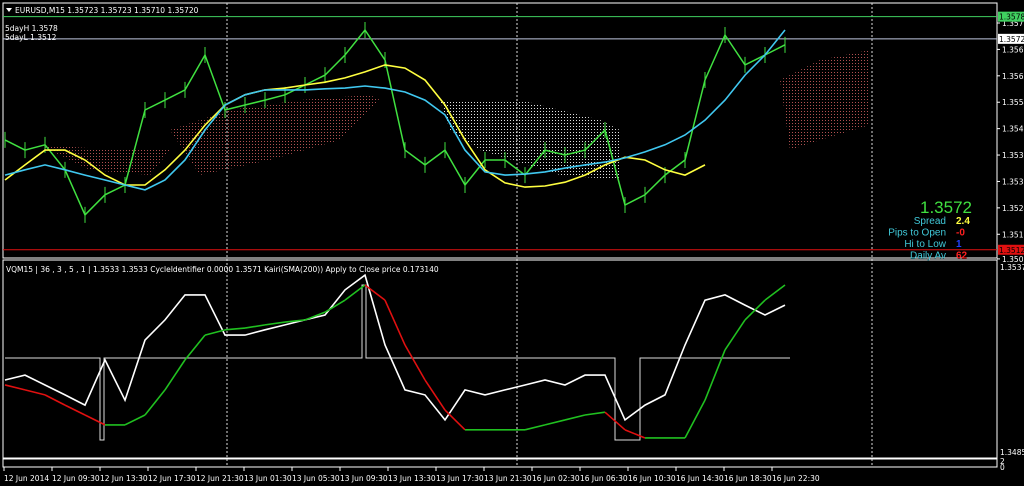 The width and height of the screenshot is (1024, 486). Describe the element at coordinates (1013, 234) in the screenshot. I see `price-label: 1.35165` at that location.